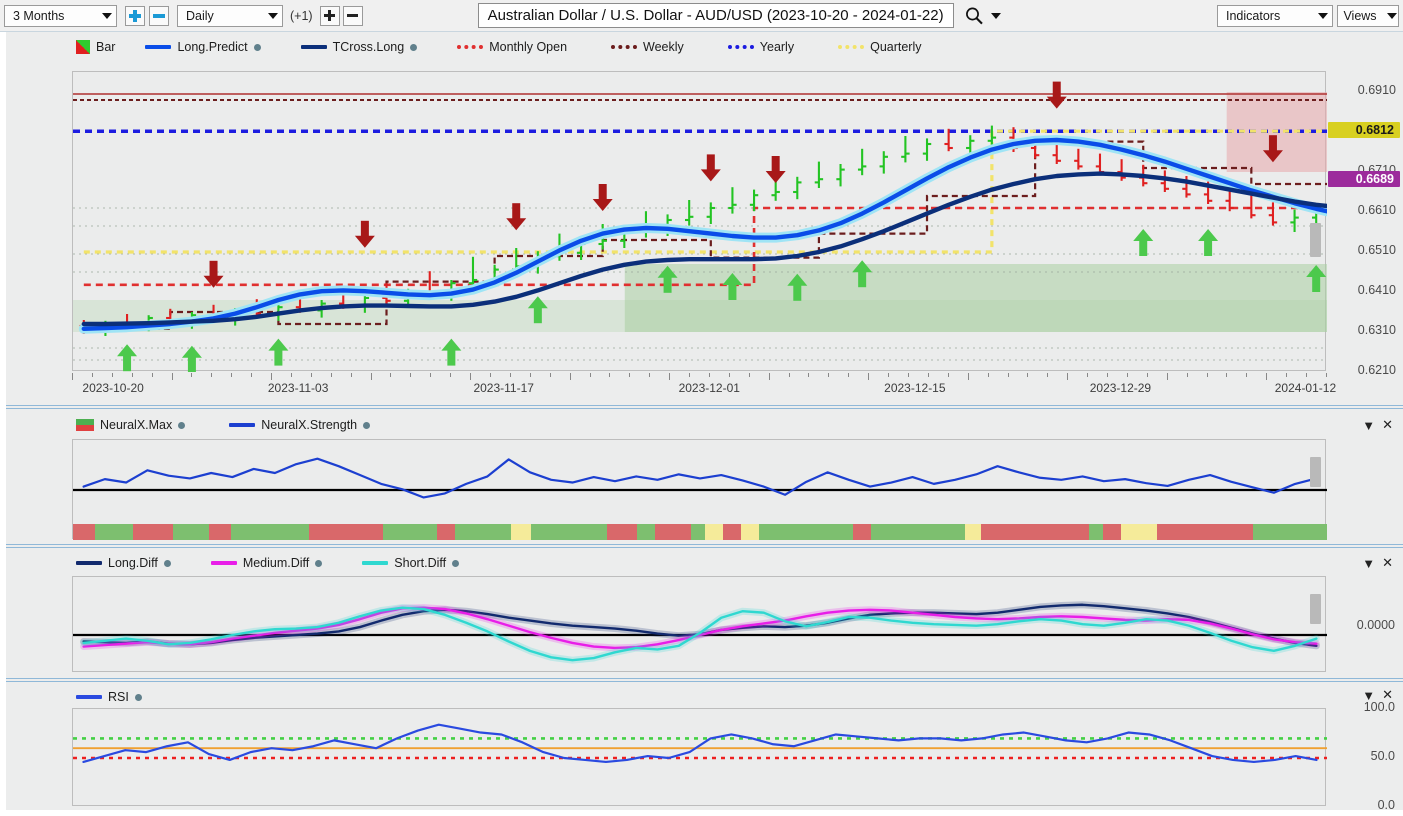  I want to click on legend-item-monthly-open: Monthly Open, so click(512, 47).